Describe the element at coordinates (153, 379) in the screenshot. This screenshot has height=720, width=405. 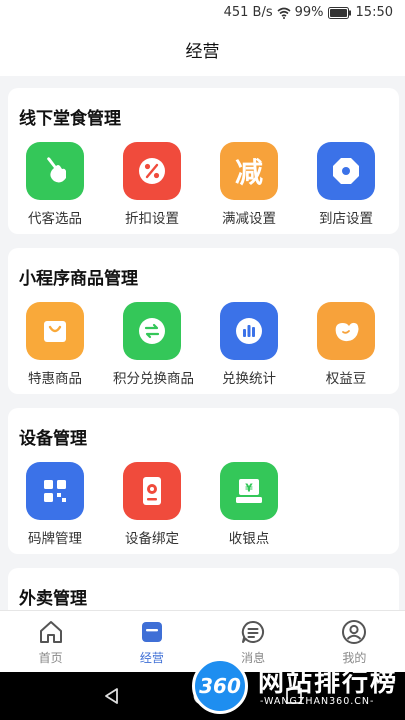
I see `tile-label: 积分兑换商品` at that location.